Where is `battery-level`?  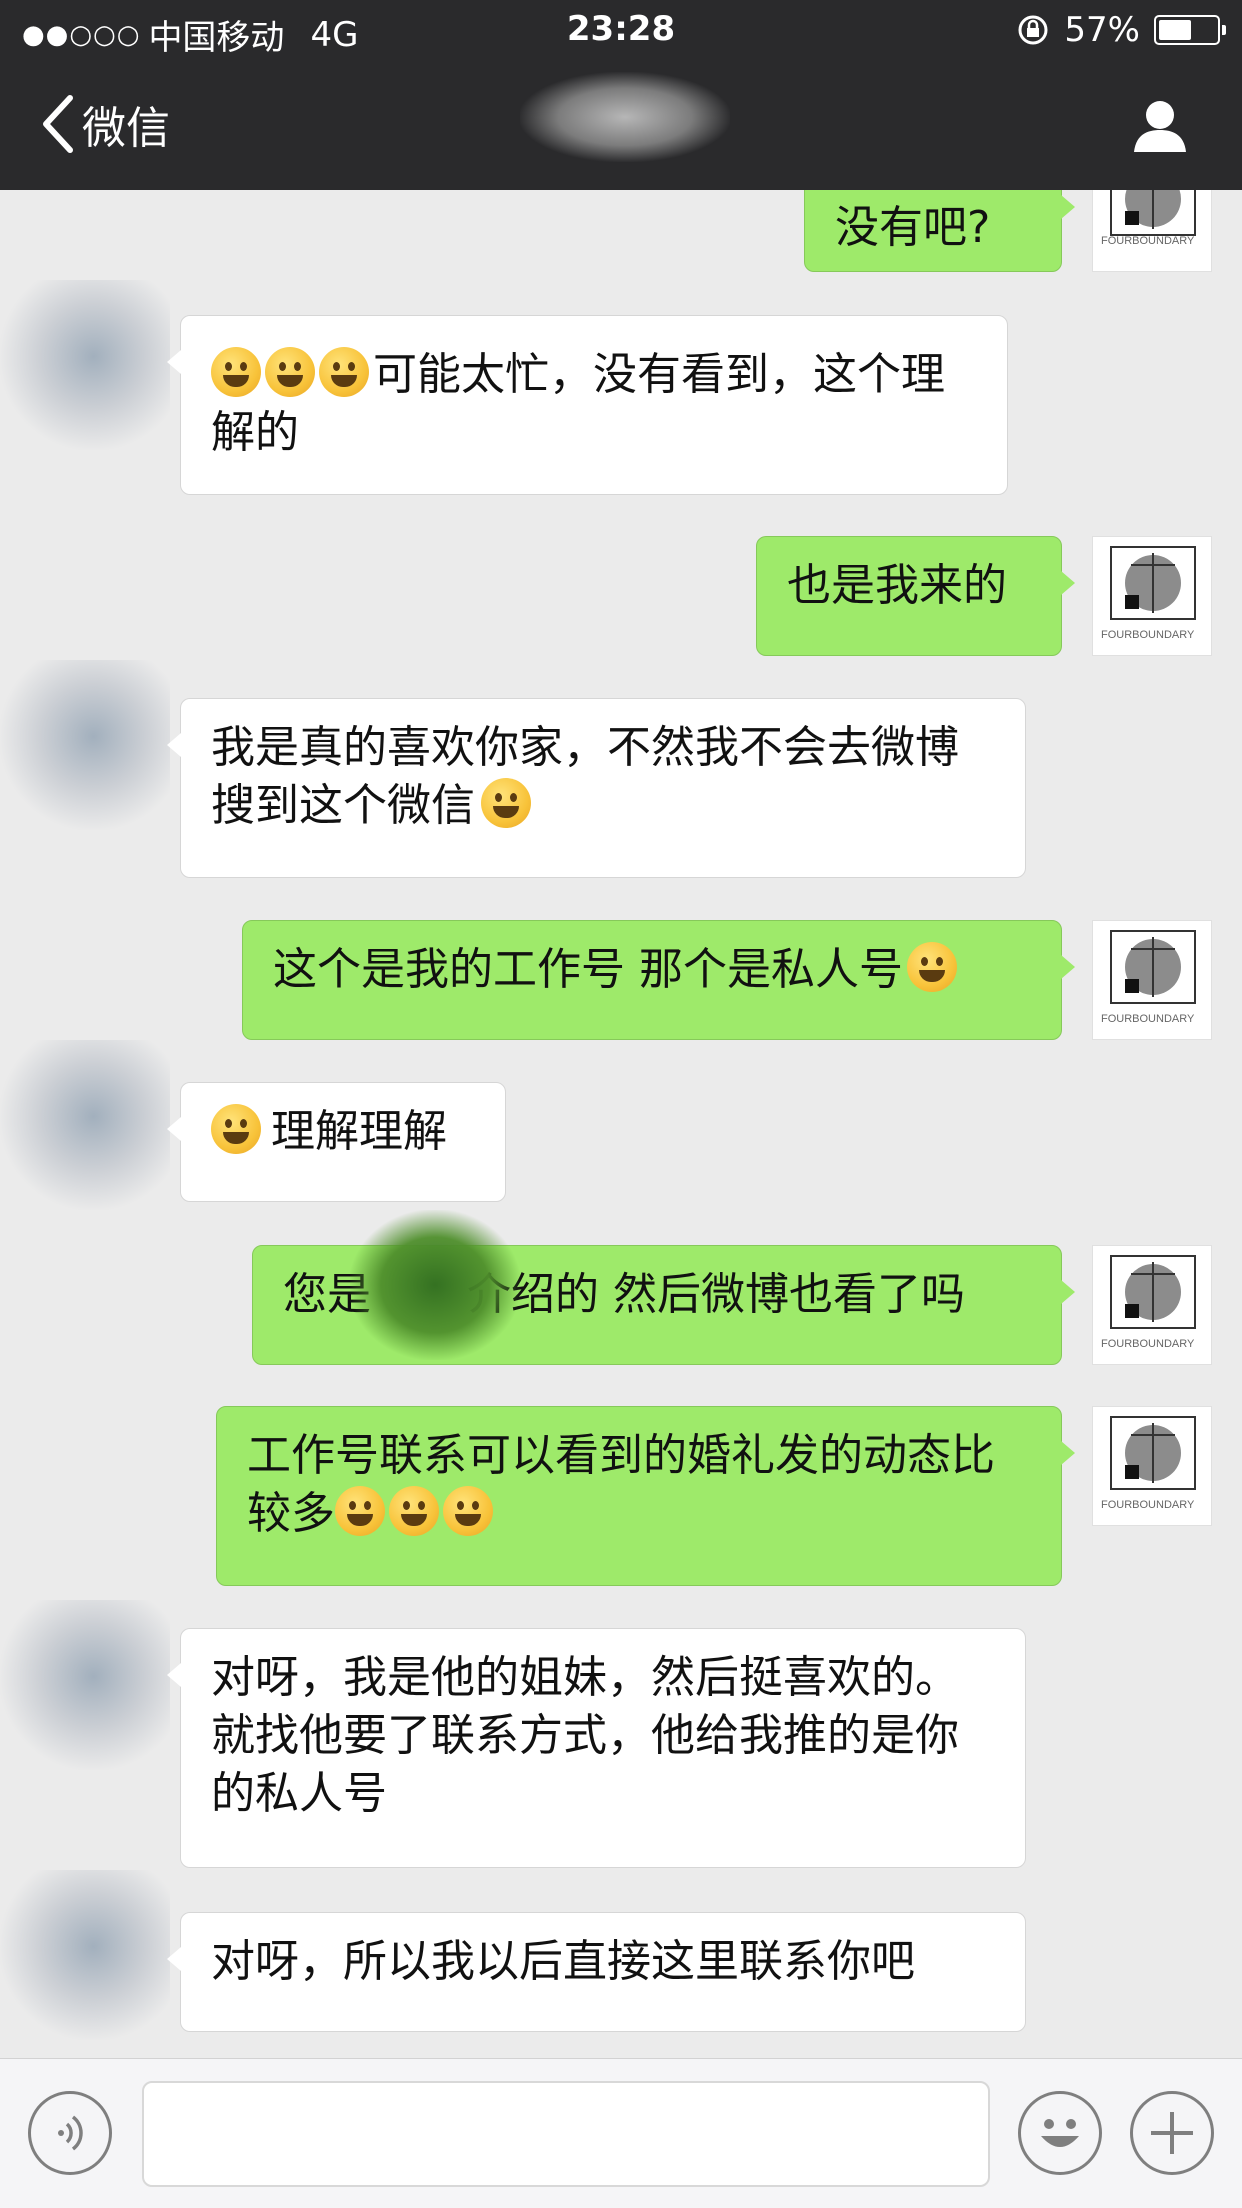
battery-level is located at coordinates (1175, 30).